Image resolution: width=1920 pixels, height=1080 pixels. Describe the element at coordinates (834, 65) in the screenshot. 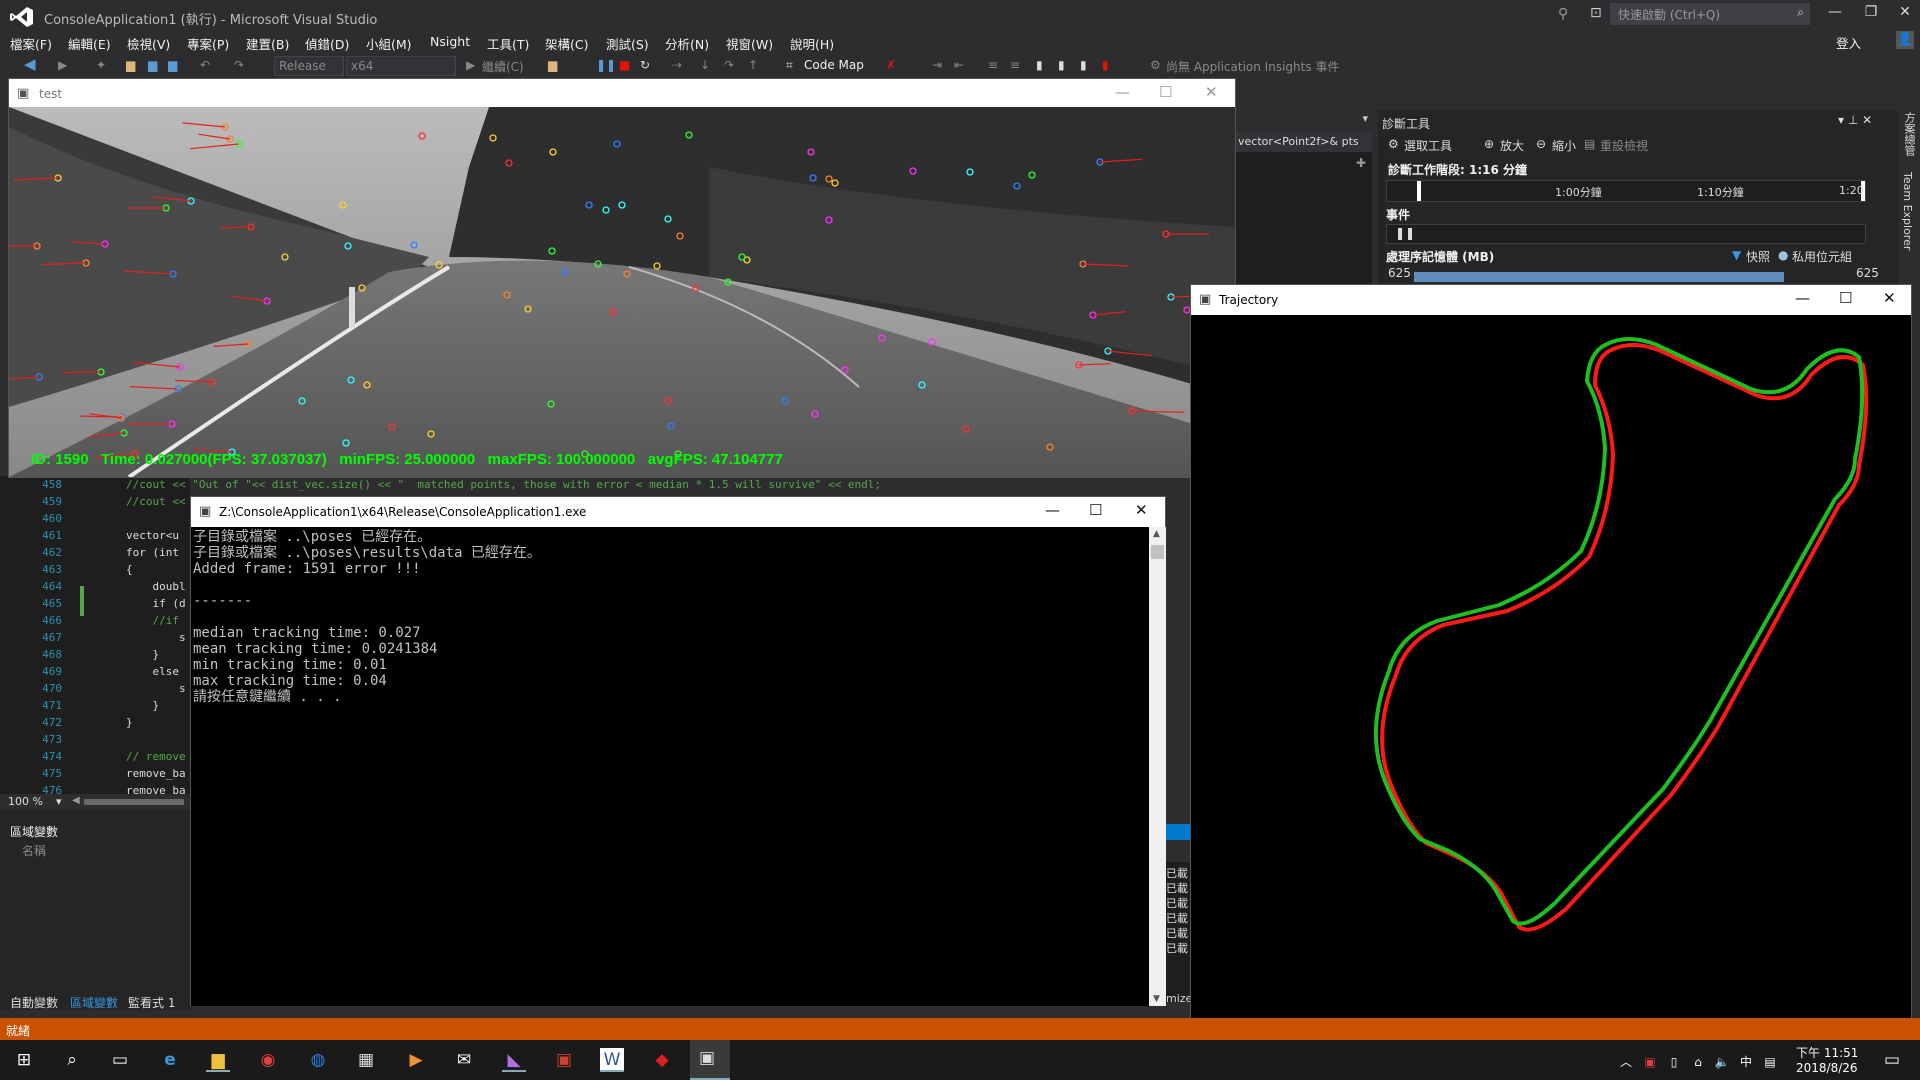

I see `code-map-button: Code Map` at that location.